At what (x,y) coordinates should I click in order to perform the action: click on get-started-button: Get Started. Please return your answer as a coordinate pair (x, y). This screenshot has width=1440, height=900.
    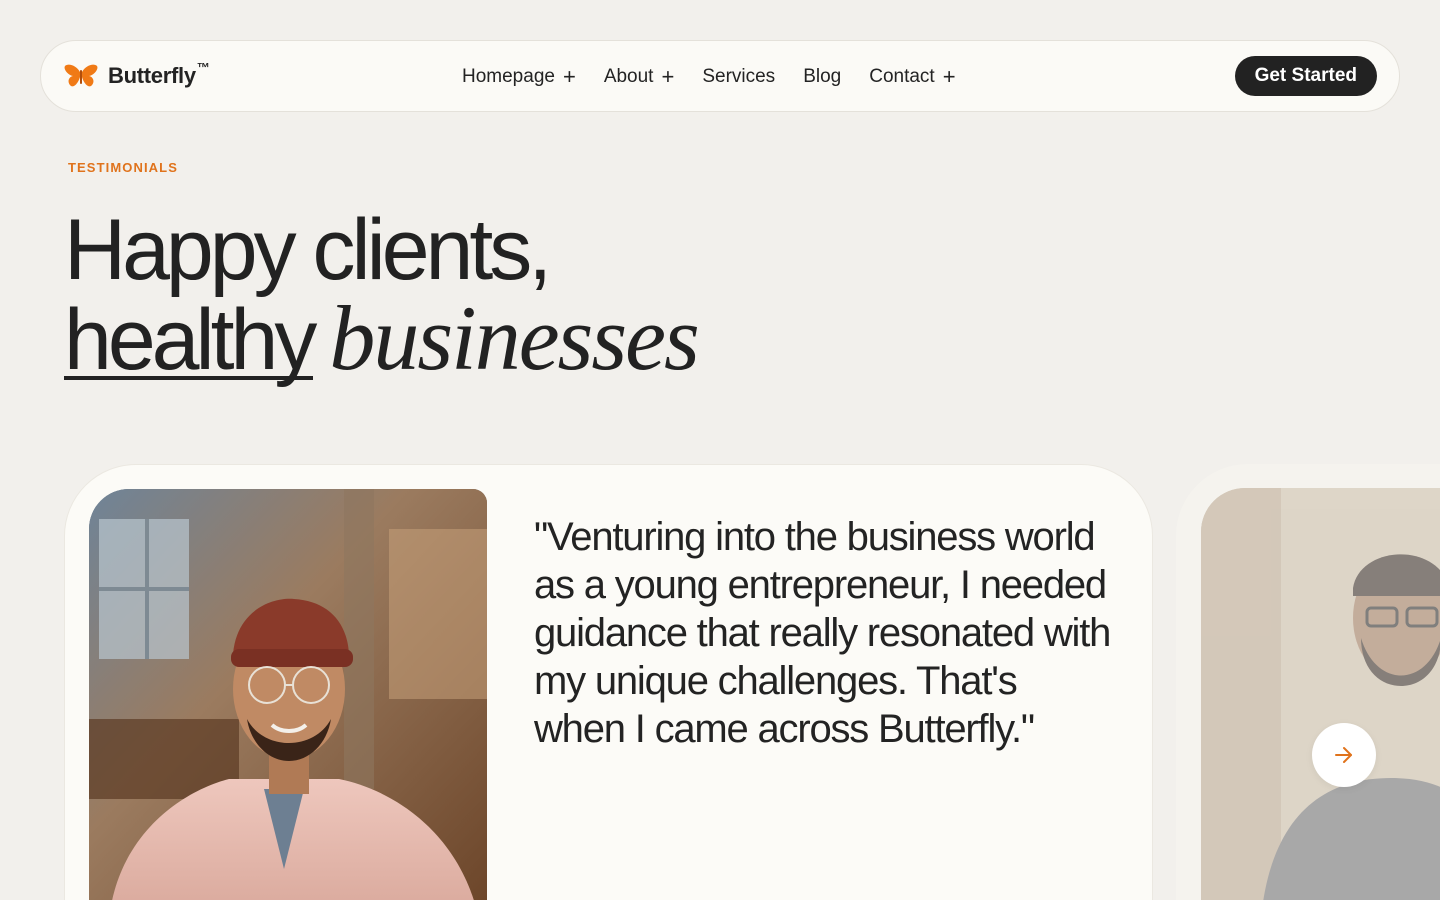
    Looking at the image, I should click on (1305, 76).